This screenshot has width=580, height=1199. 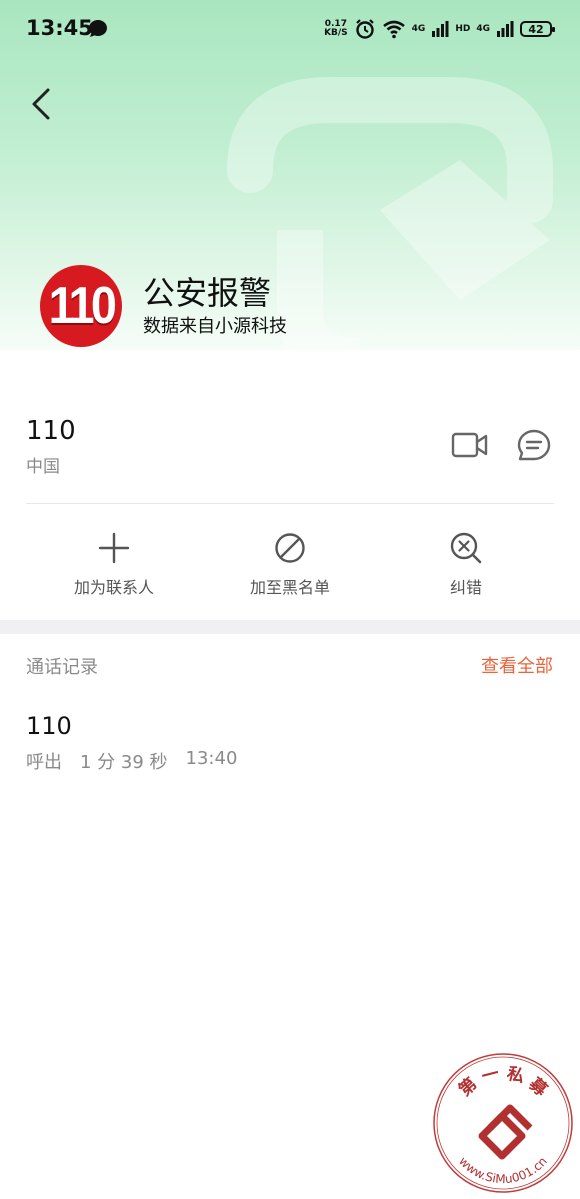 I want to click on signal-2-icon, so click(x=505, y=29).